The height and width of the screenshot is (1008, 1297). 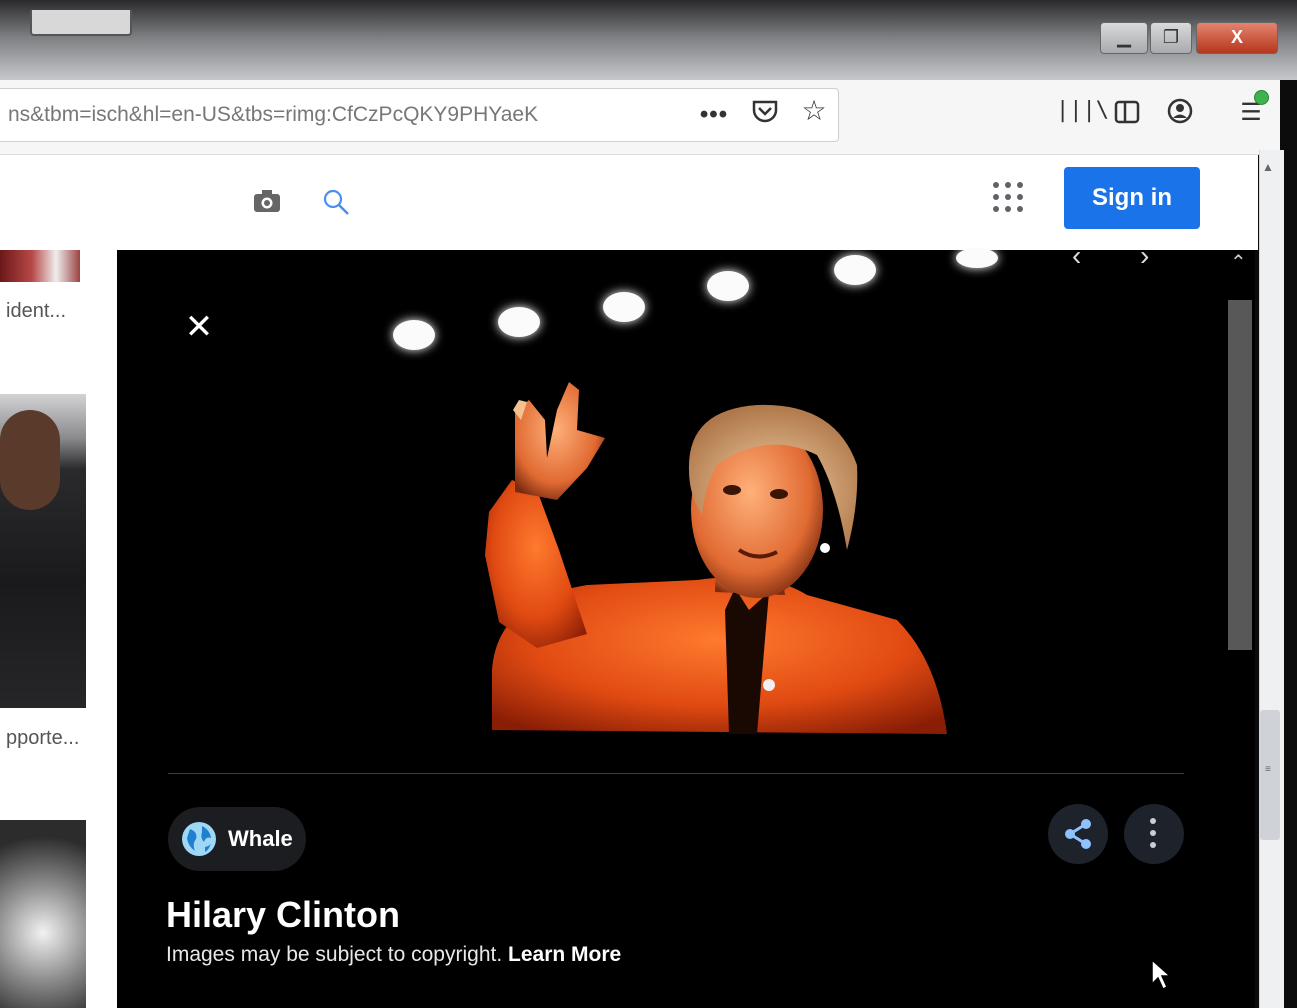 I want to click on more-icon: •••, so click(x=714, y=115).